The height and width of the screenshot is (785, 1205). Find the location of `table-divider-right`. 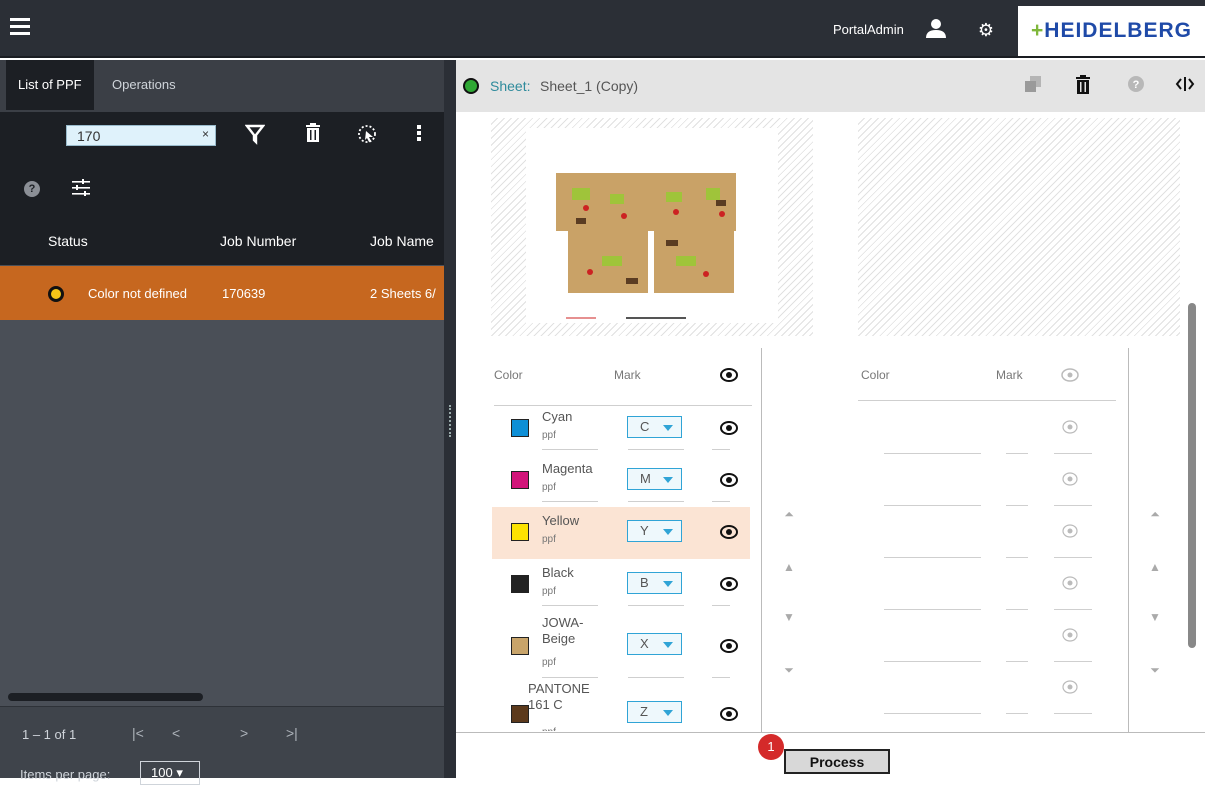

table-divider-right is located at coordinates (1128, 540).